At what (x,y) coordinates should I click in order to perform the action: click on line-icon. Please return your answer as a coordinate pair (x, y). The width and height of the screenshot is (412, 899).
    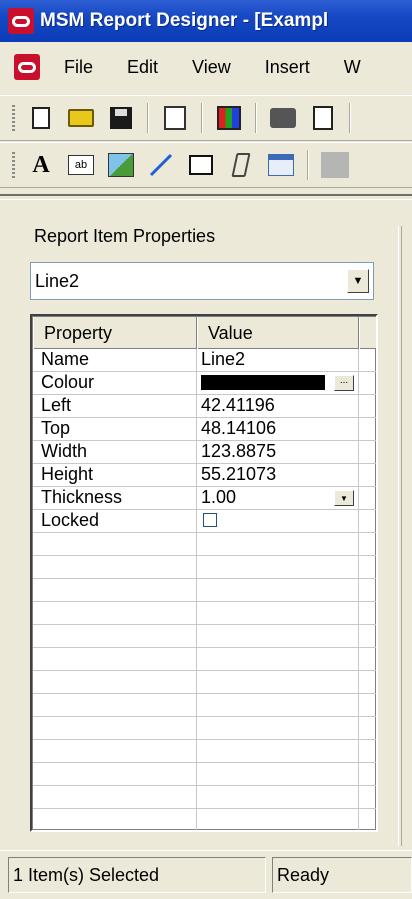
    Looking at the image, I should click on (161, 165).